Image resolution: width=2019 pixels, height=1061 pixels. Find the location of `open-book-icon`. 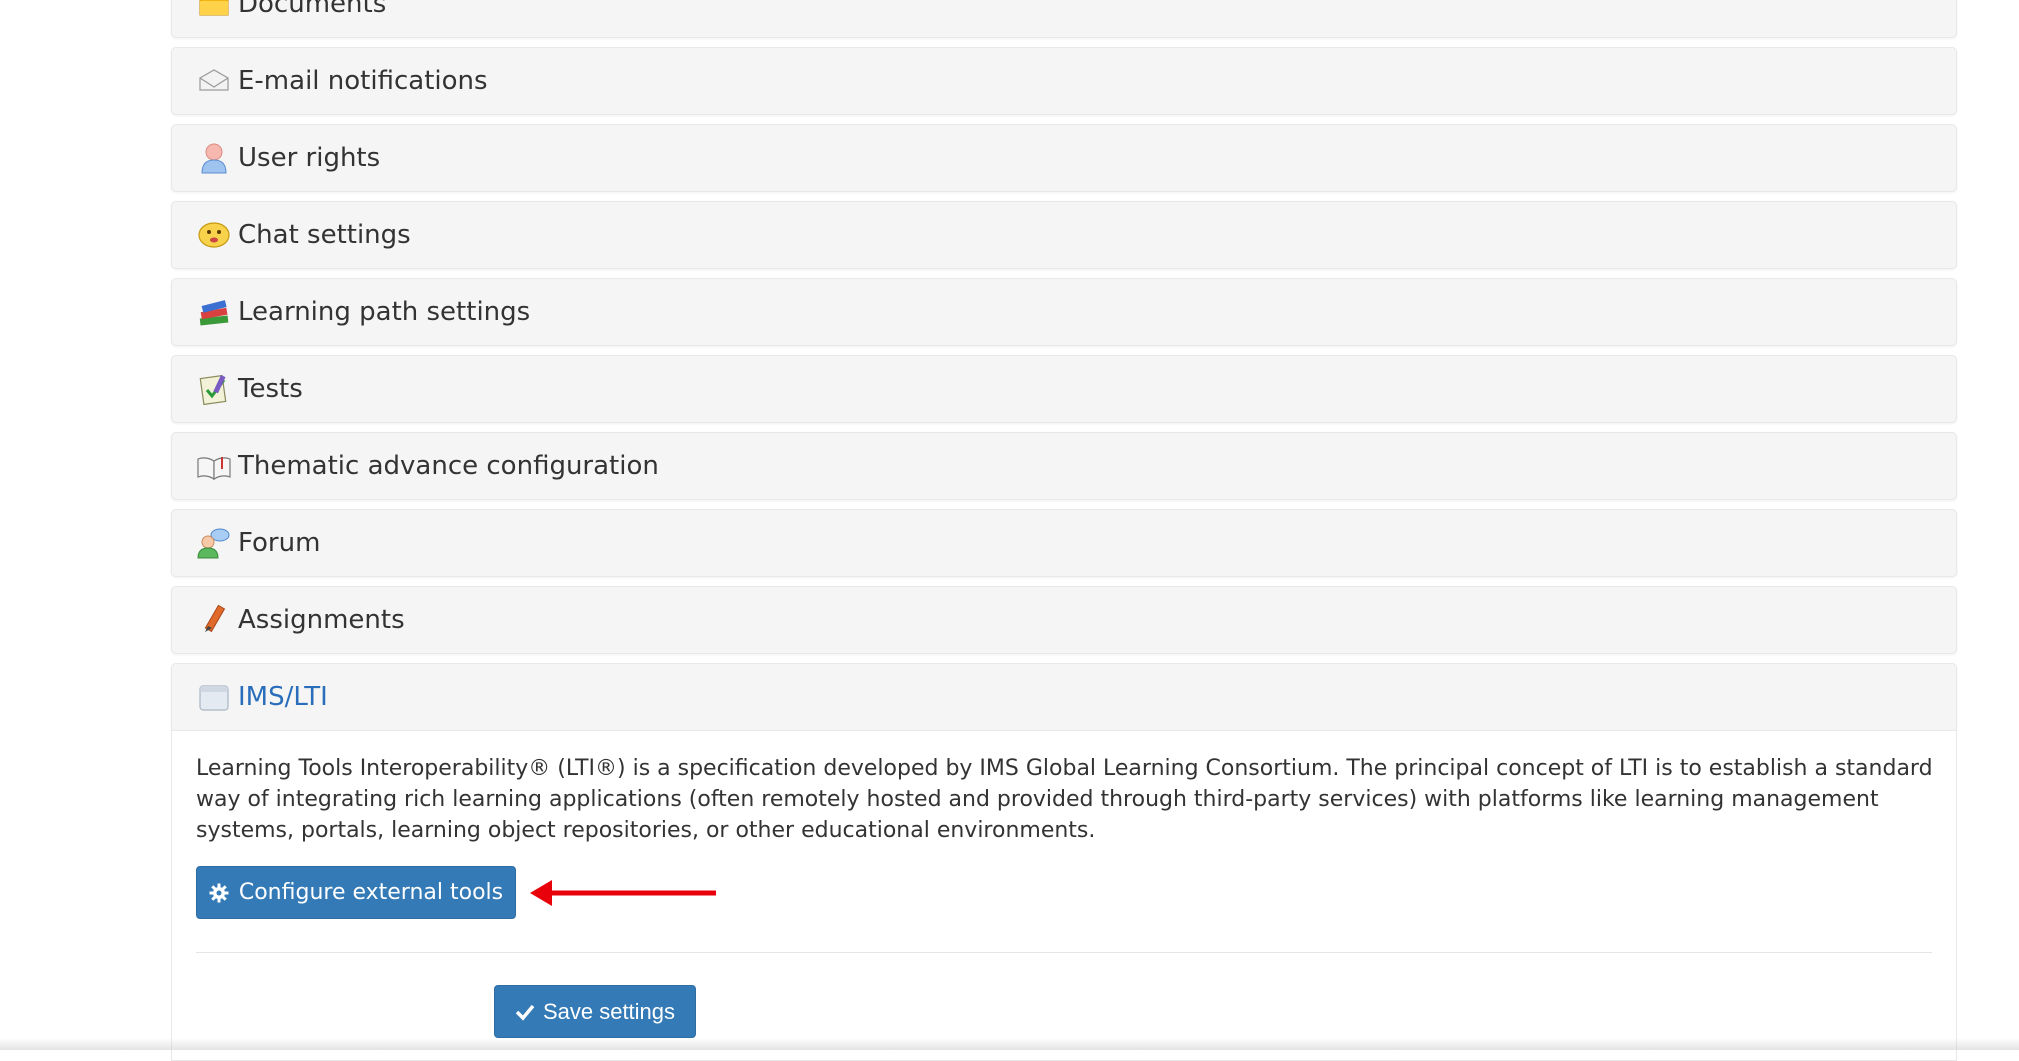

open-book-icon is located at coordinates (214, 466).